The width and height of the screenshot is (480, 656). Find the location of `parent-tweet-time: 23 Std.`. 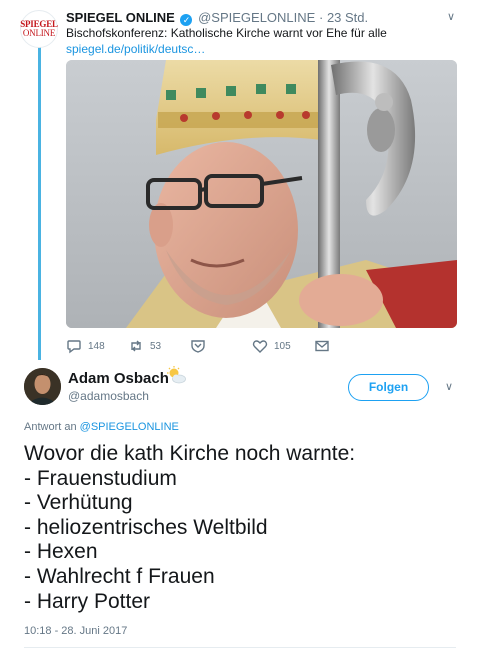

parent-tweet-time: 23 Std. is located at coordinates (347, 17).